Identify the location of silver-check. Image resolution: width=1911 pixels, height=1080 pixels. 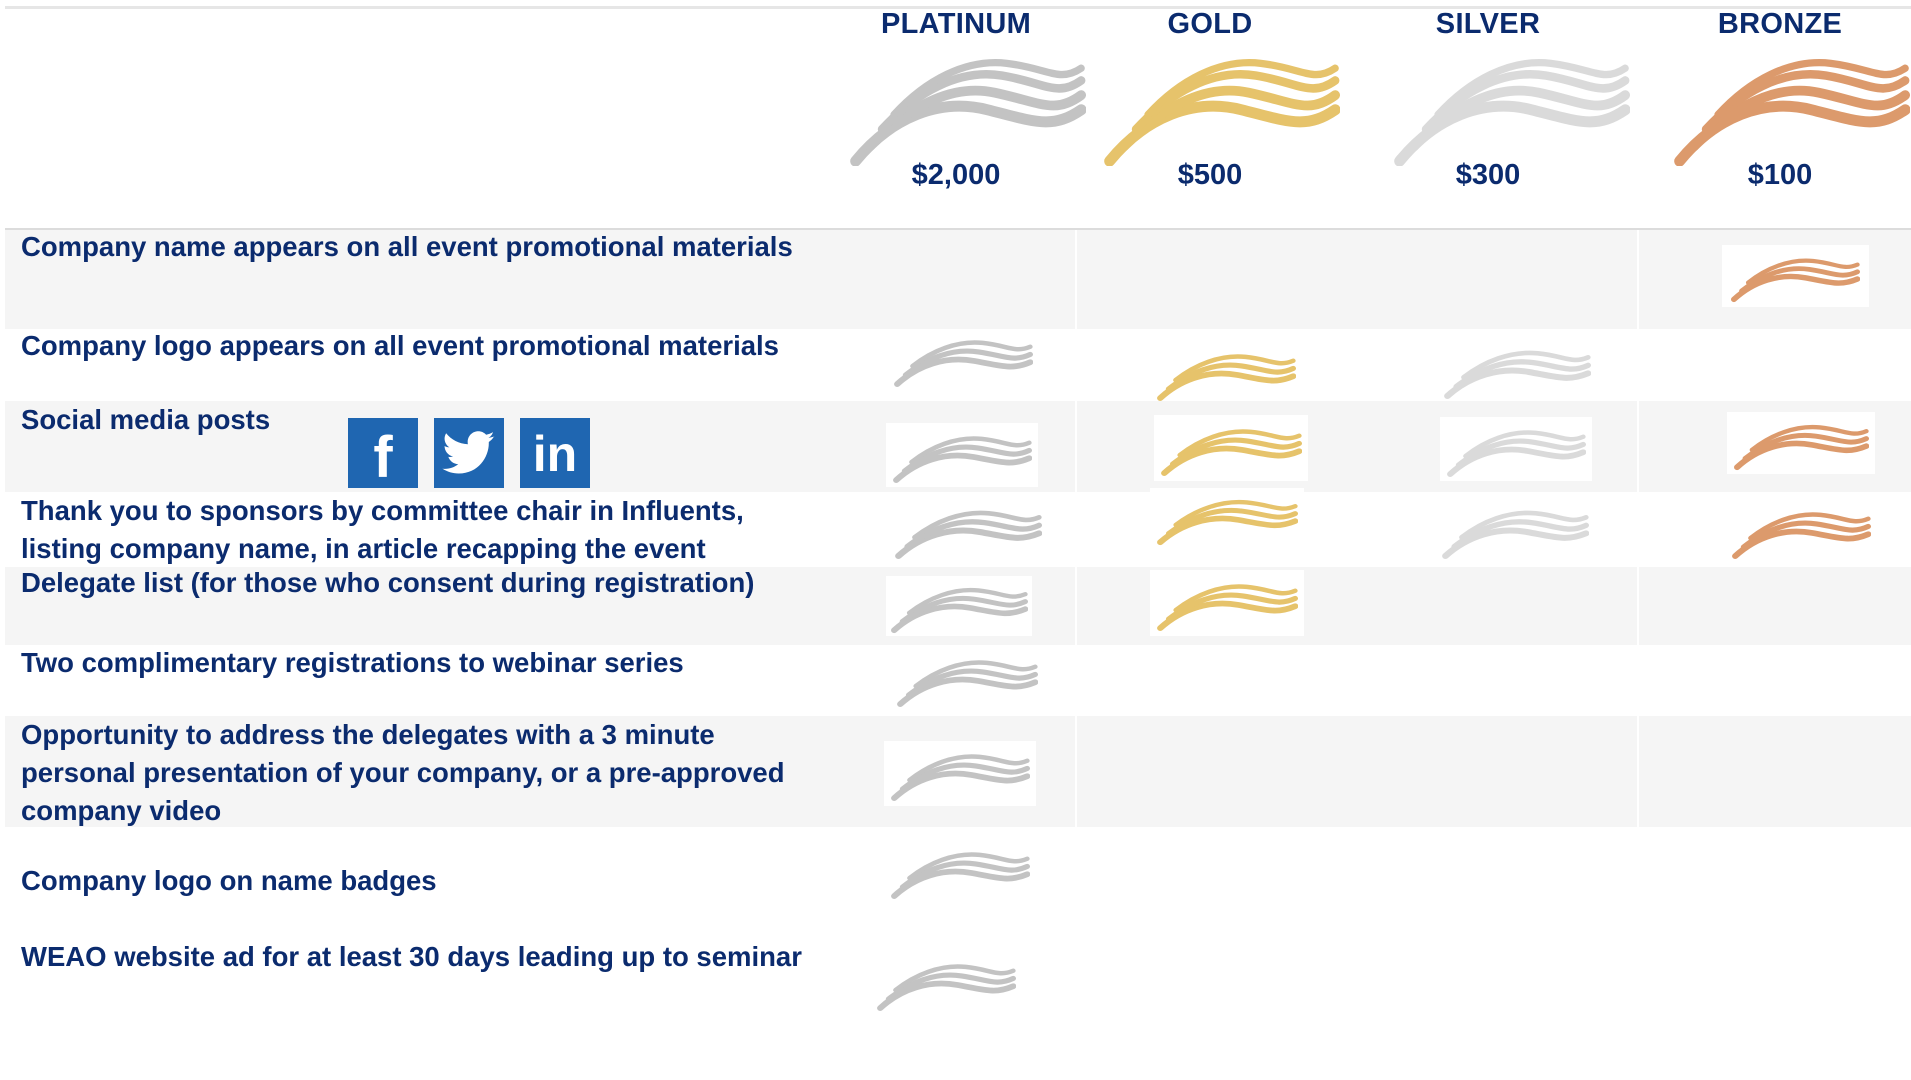
(1516, 449).